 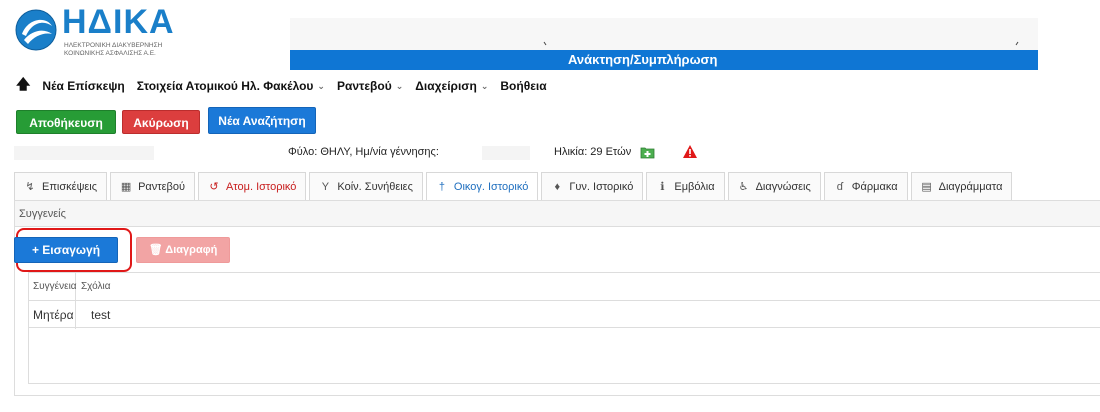 I want to click on menu-item-label: Νέα Επίσκεψη, so click(x=83, y=86).